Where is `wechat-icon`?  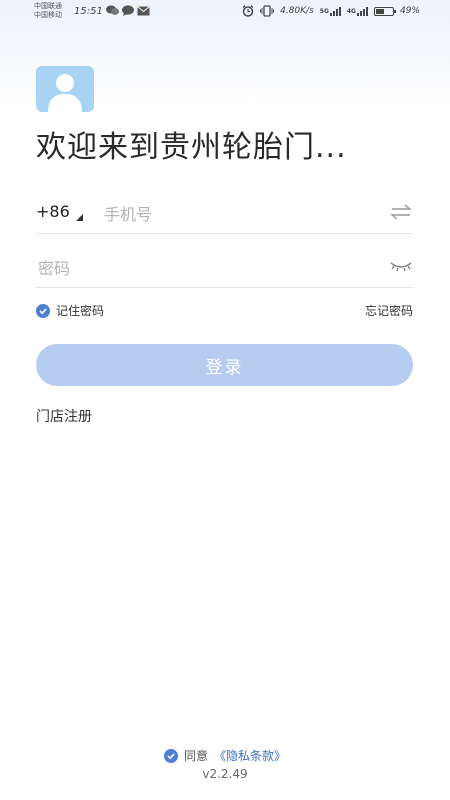
wechat-icon is located at coordinates (112, 10).